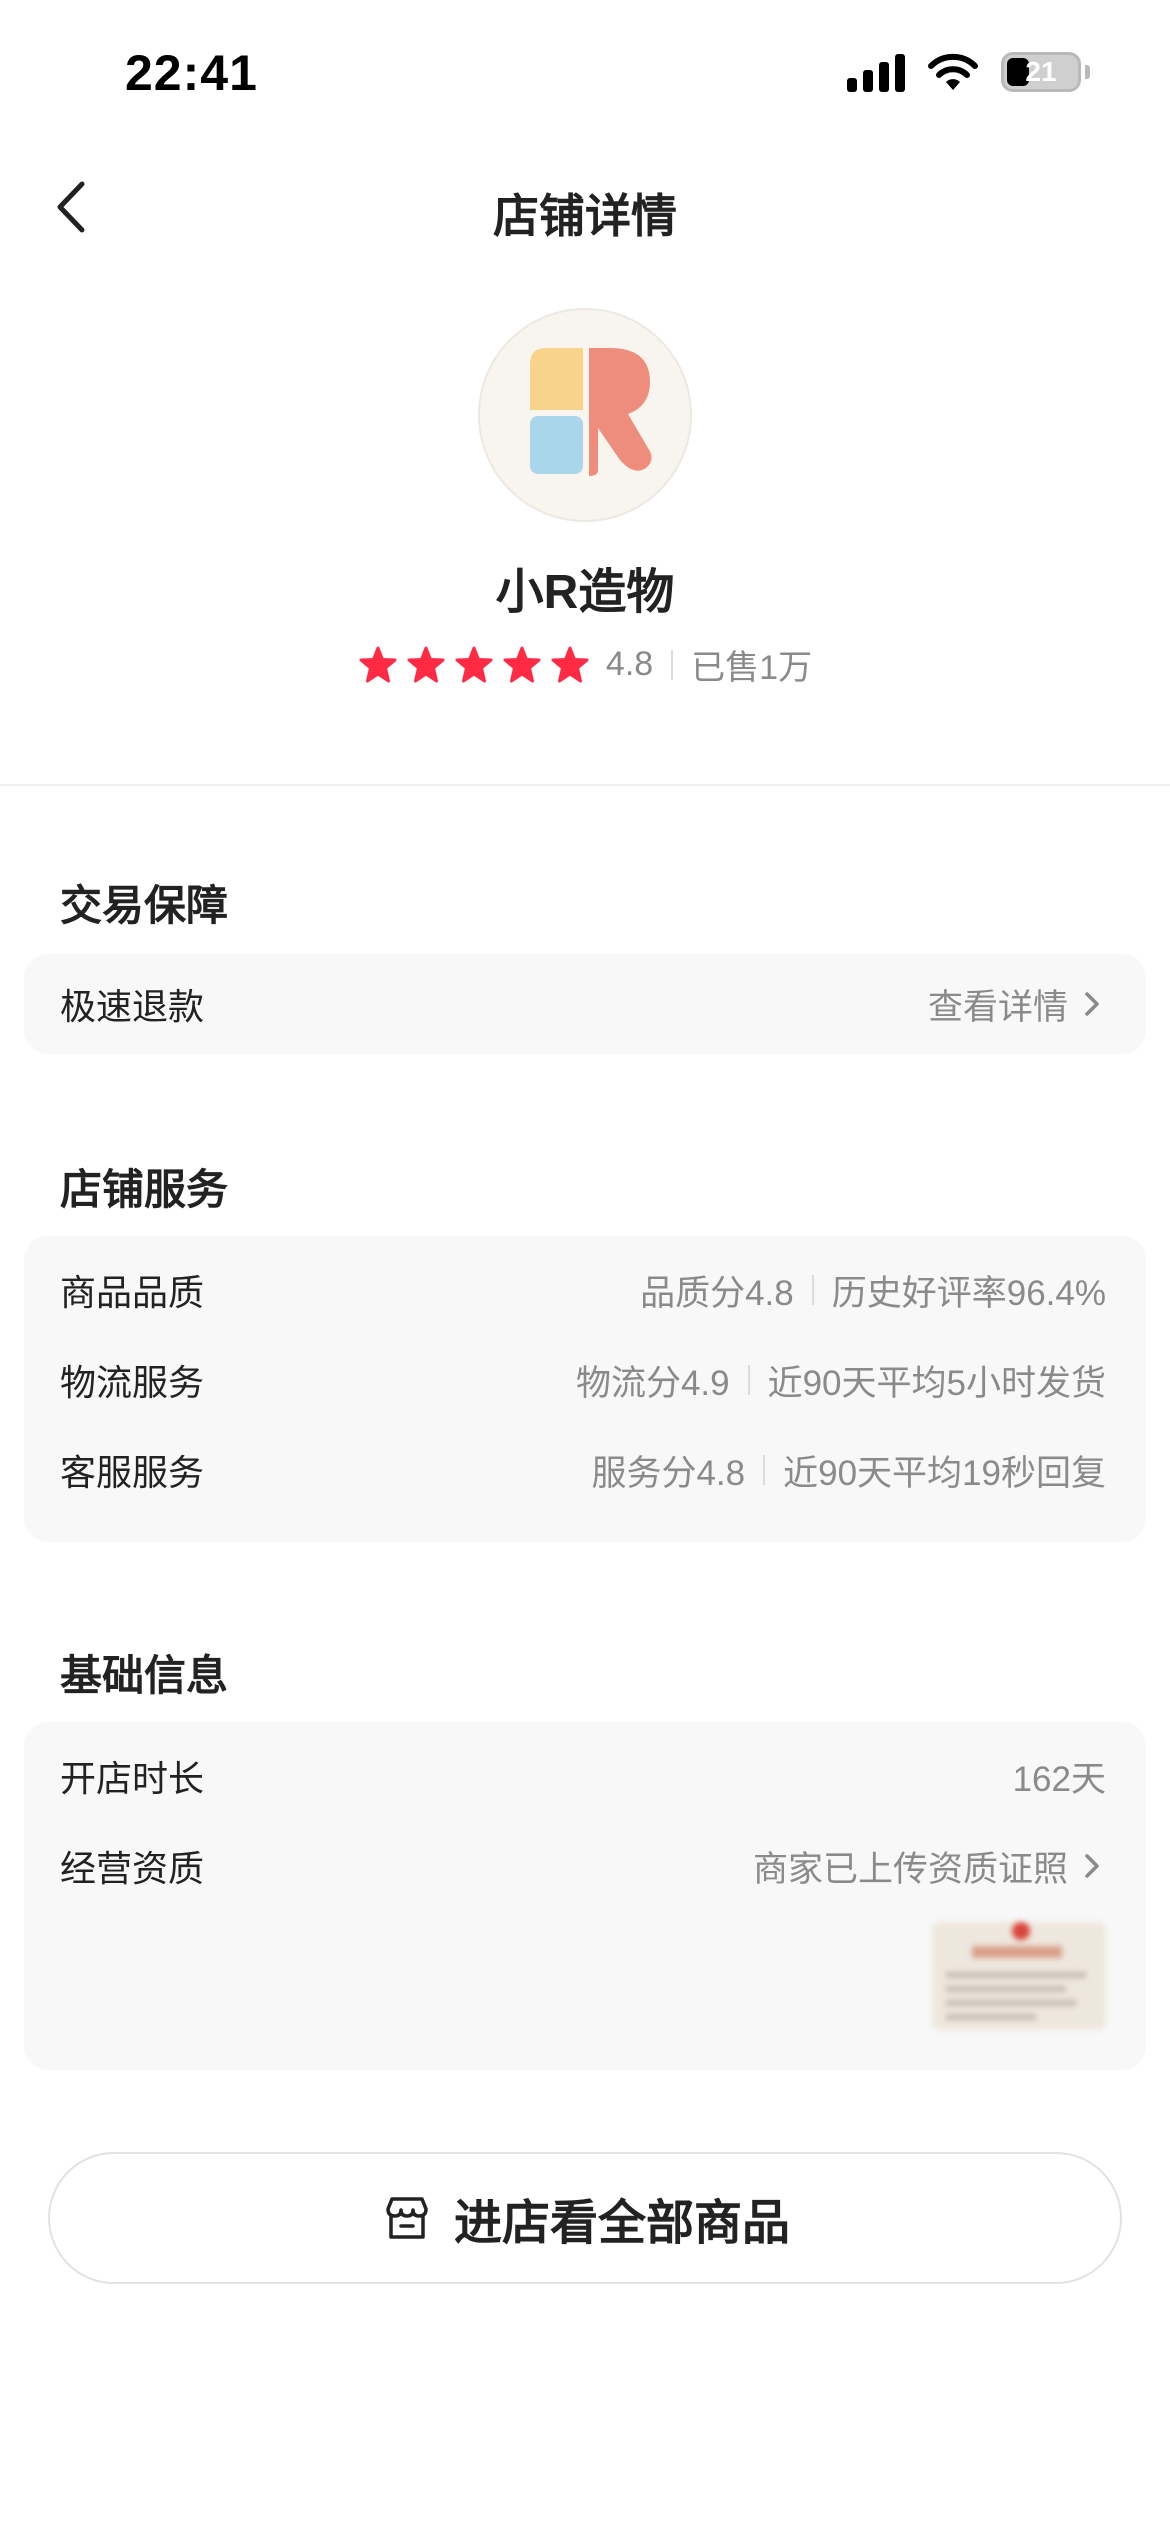  What do you see at coordinates (191, 73) in the screenshot?
I see `status-time: 22:41` at bounding box center [191, 73].